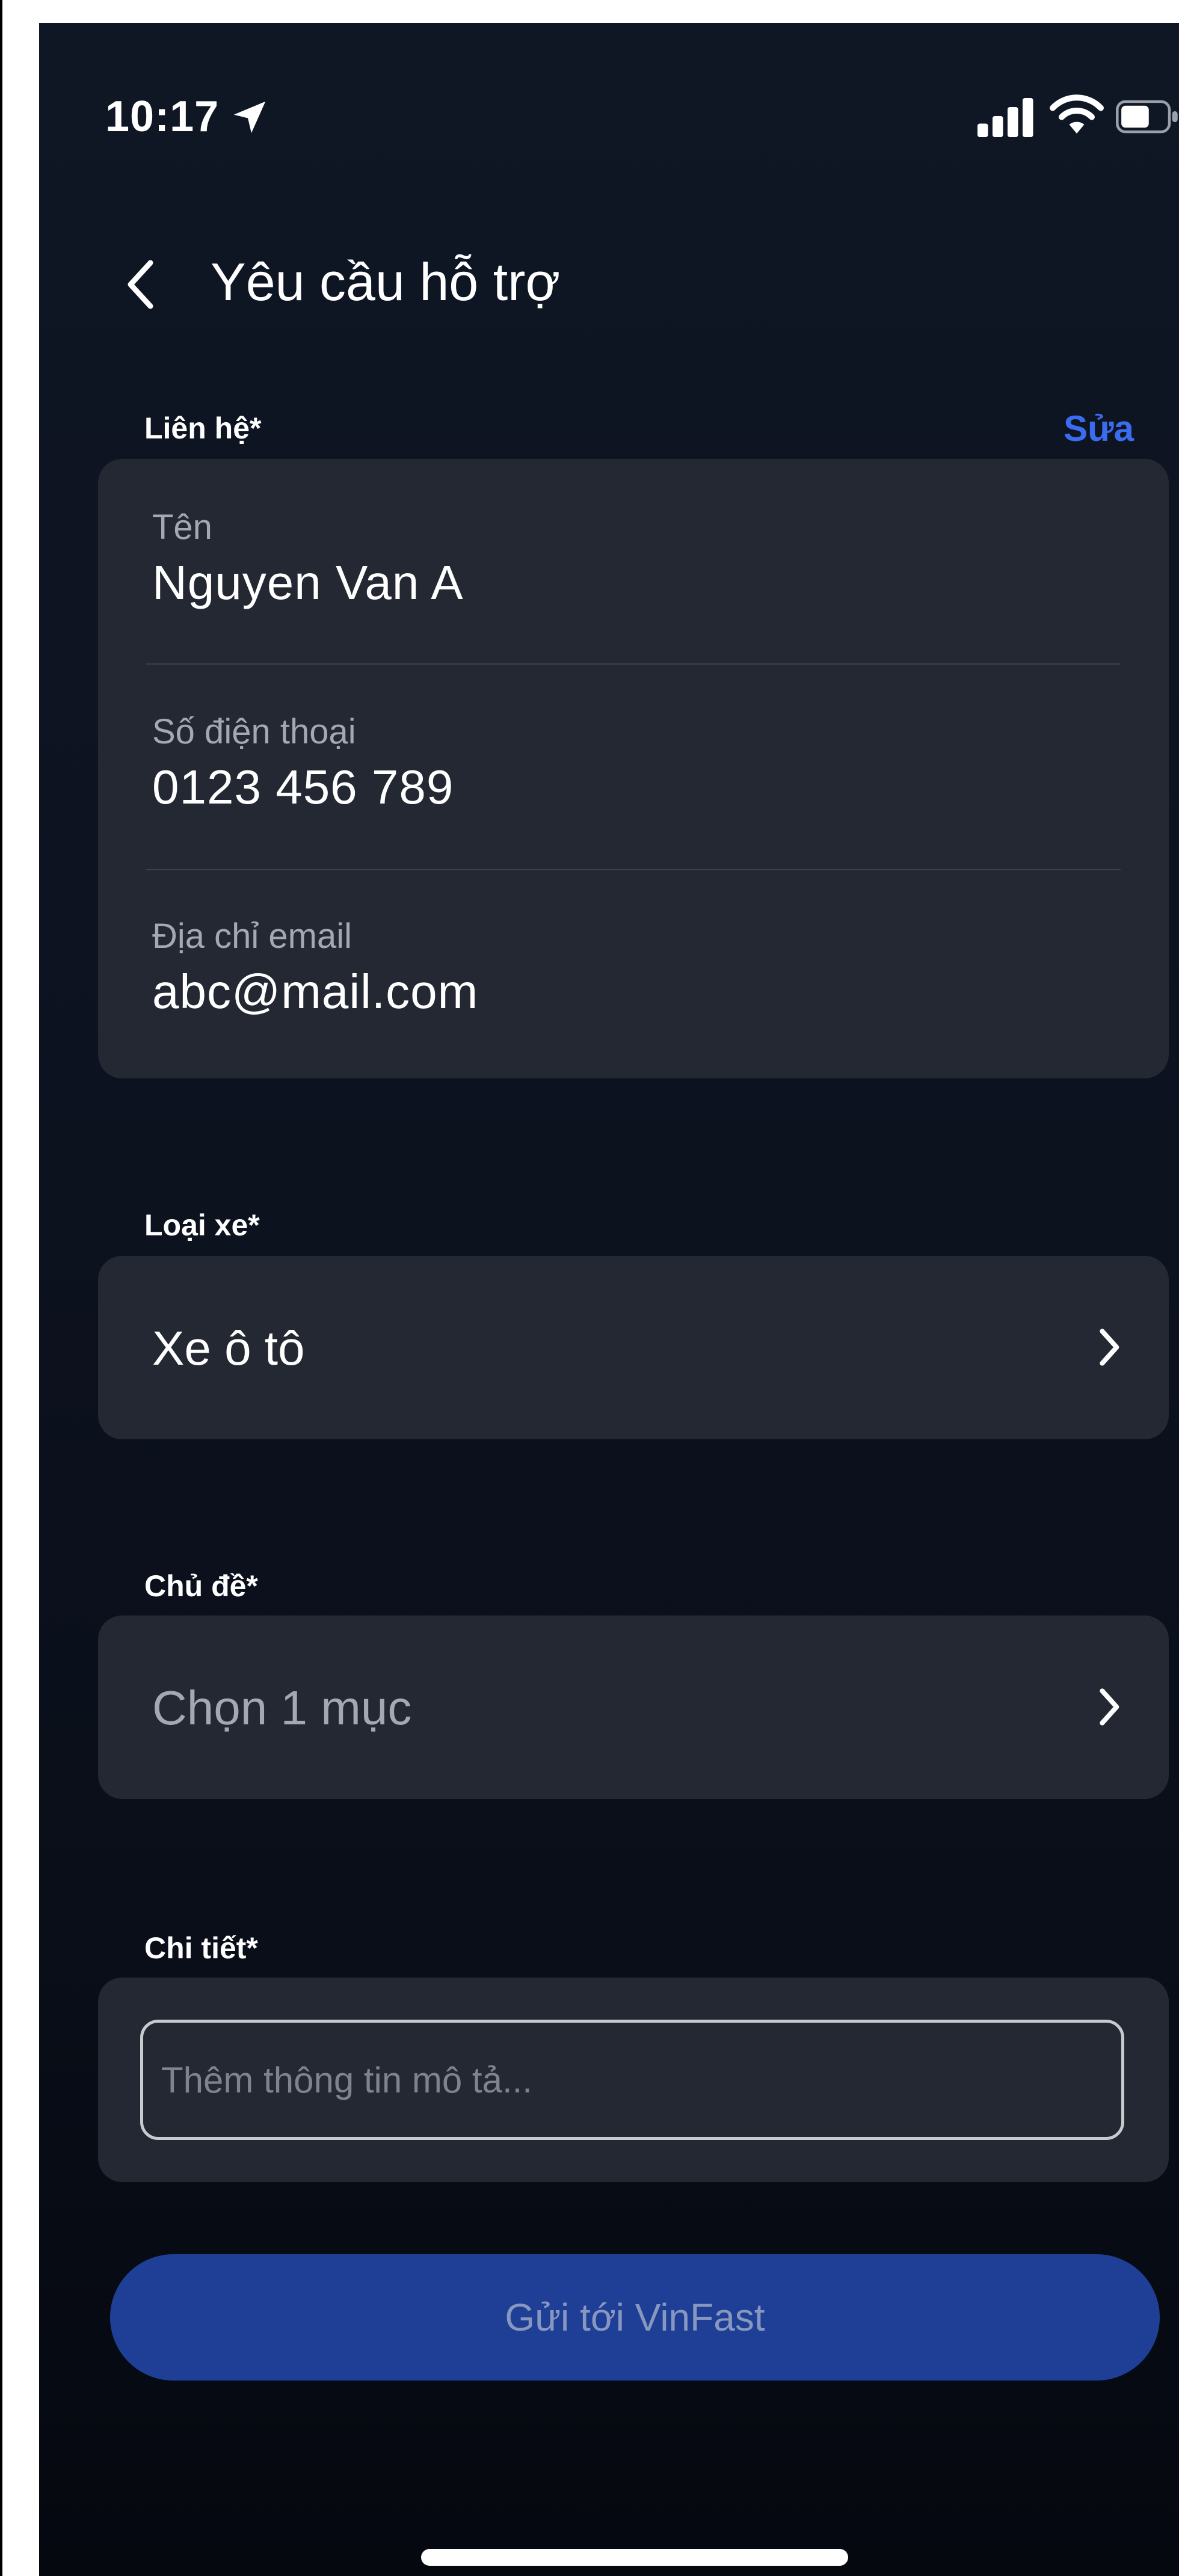  Describe the element at coordinates (252, 936) in the screenshot. I see `email-label: Địa chỉ email` at that location.